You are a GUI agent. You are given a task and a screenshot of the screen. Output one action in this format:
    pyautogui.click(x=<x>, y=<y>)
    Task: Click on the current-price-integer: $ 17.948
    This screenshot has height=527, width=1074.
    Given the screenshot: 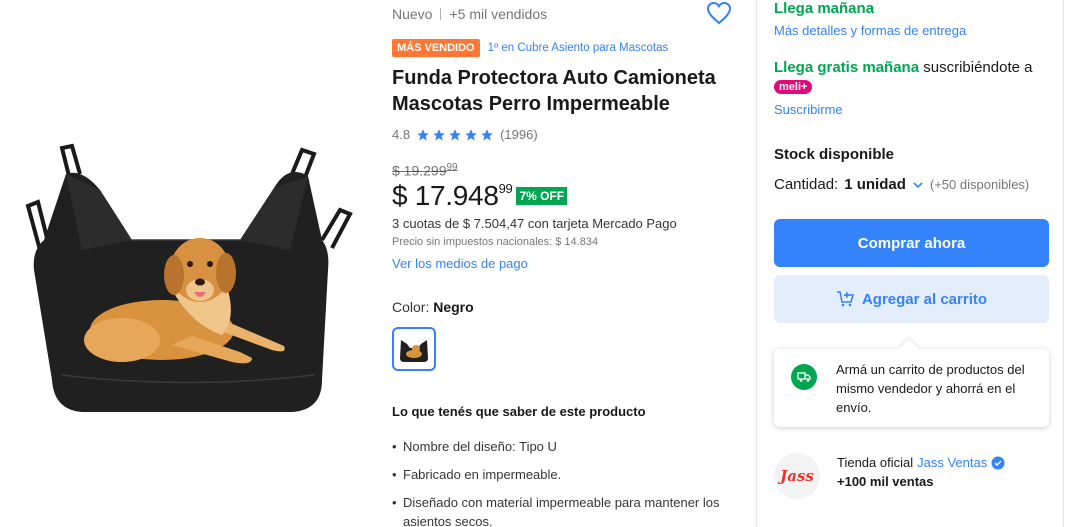 What is the action you would take?
    pyautogui.click(x=445, y=195)
    